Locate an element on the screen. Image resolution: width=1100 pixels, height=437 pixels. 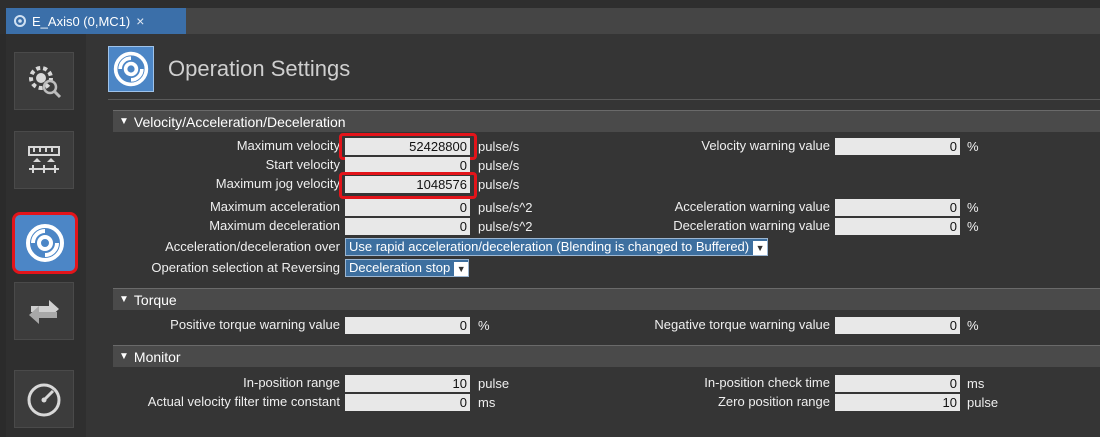
start-velocity-unit: pulse/s is located at coordinates (499, 165).